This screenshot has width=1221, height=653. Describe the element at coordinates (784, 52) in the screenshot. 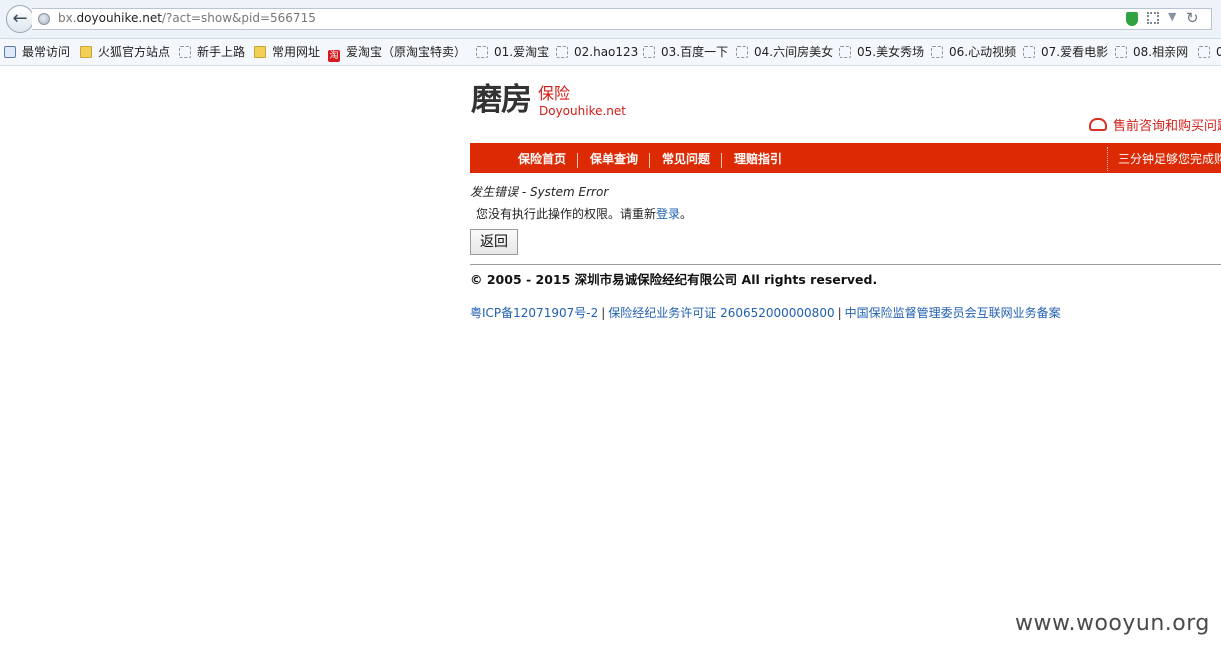

I see `bookmark-item: 04.六间房美女` at that location.